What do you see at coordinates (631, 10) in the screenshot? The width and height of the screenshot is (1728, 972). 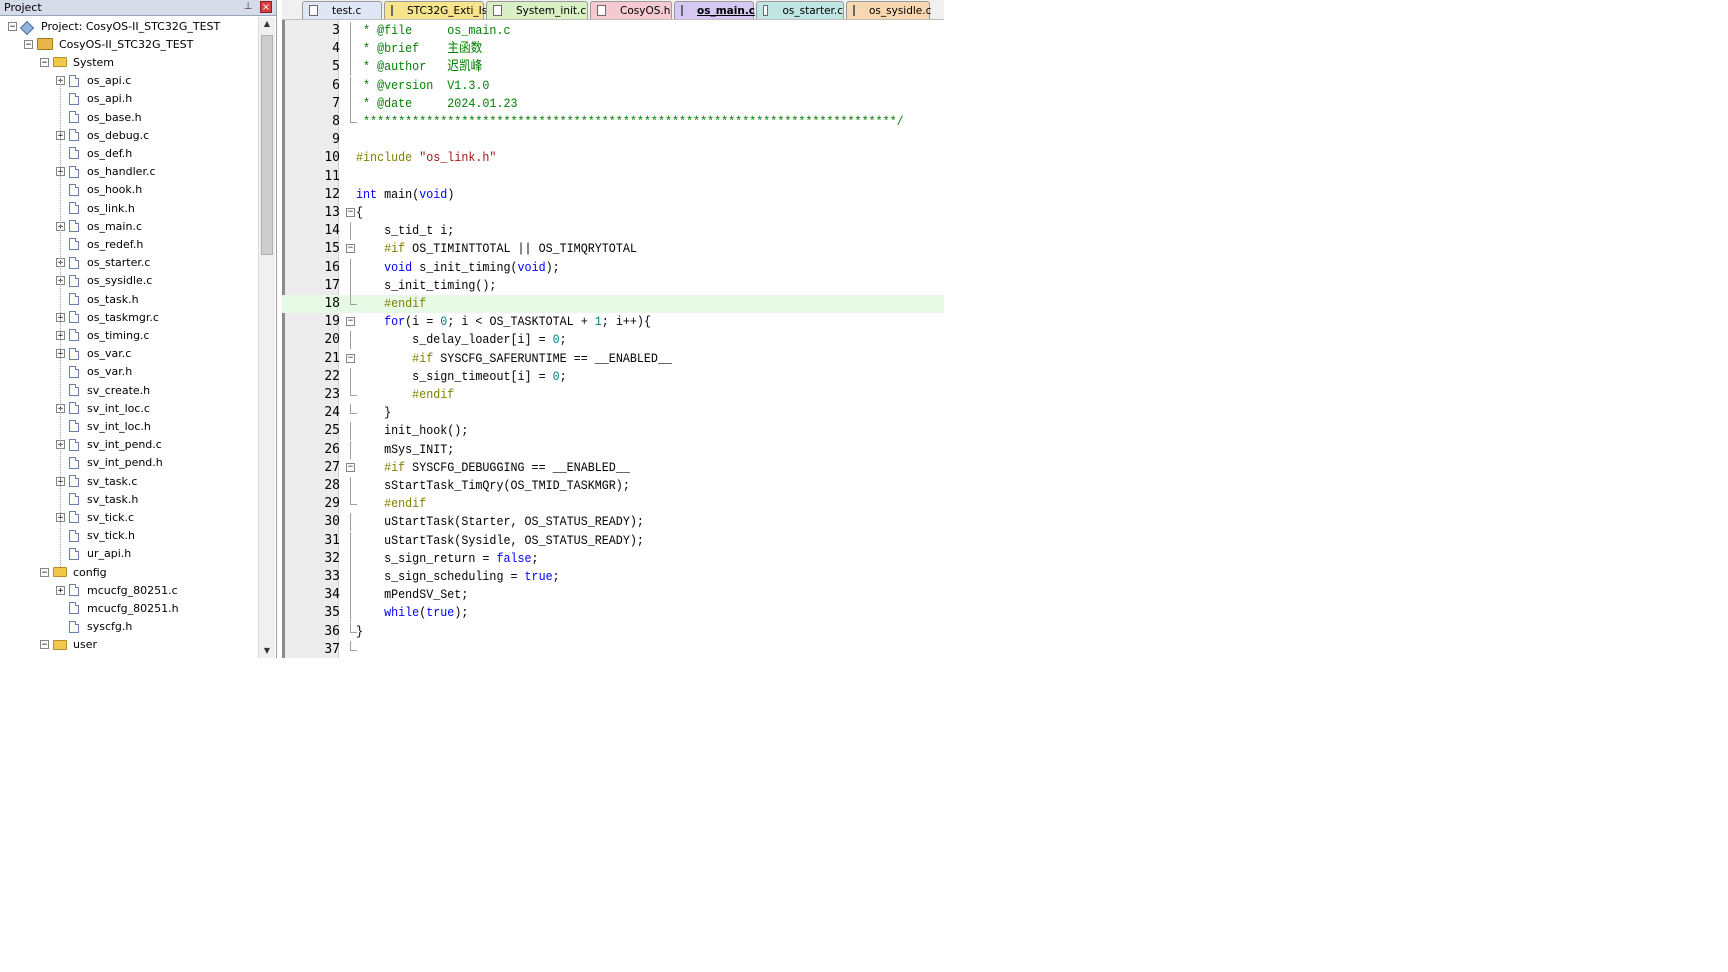 I see `tab-cosyos-h: CosyOS.h` at bounding box center [631, 10].